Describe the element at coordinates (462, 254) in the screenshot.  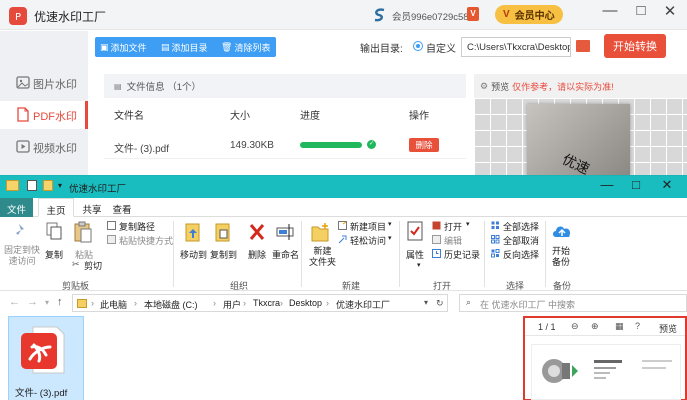
I see `history-button: 历史记录` at that location.